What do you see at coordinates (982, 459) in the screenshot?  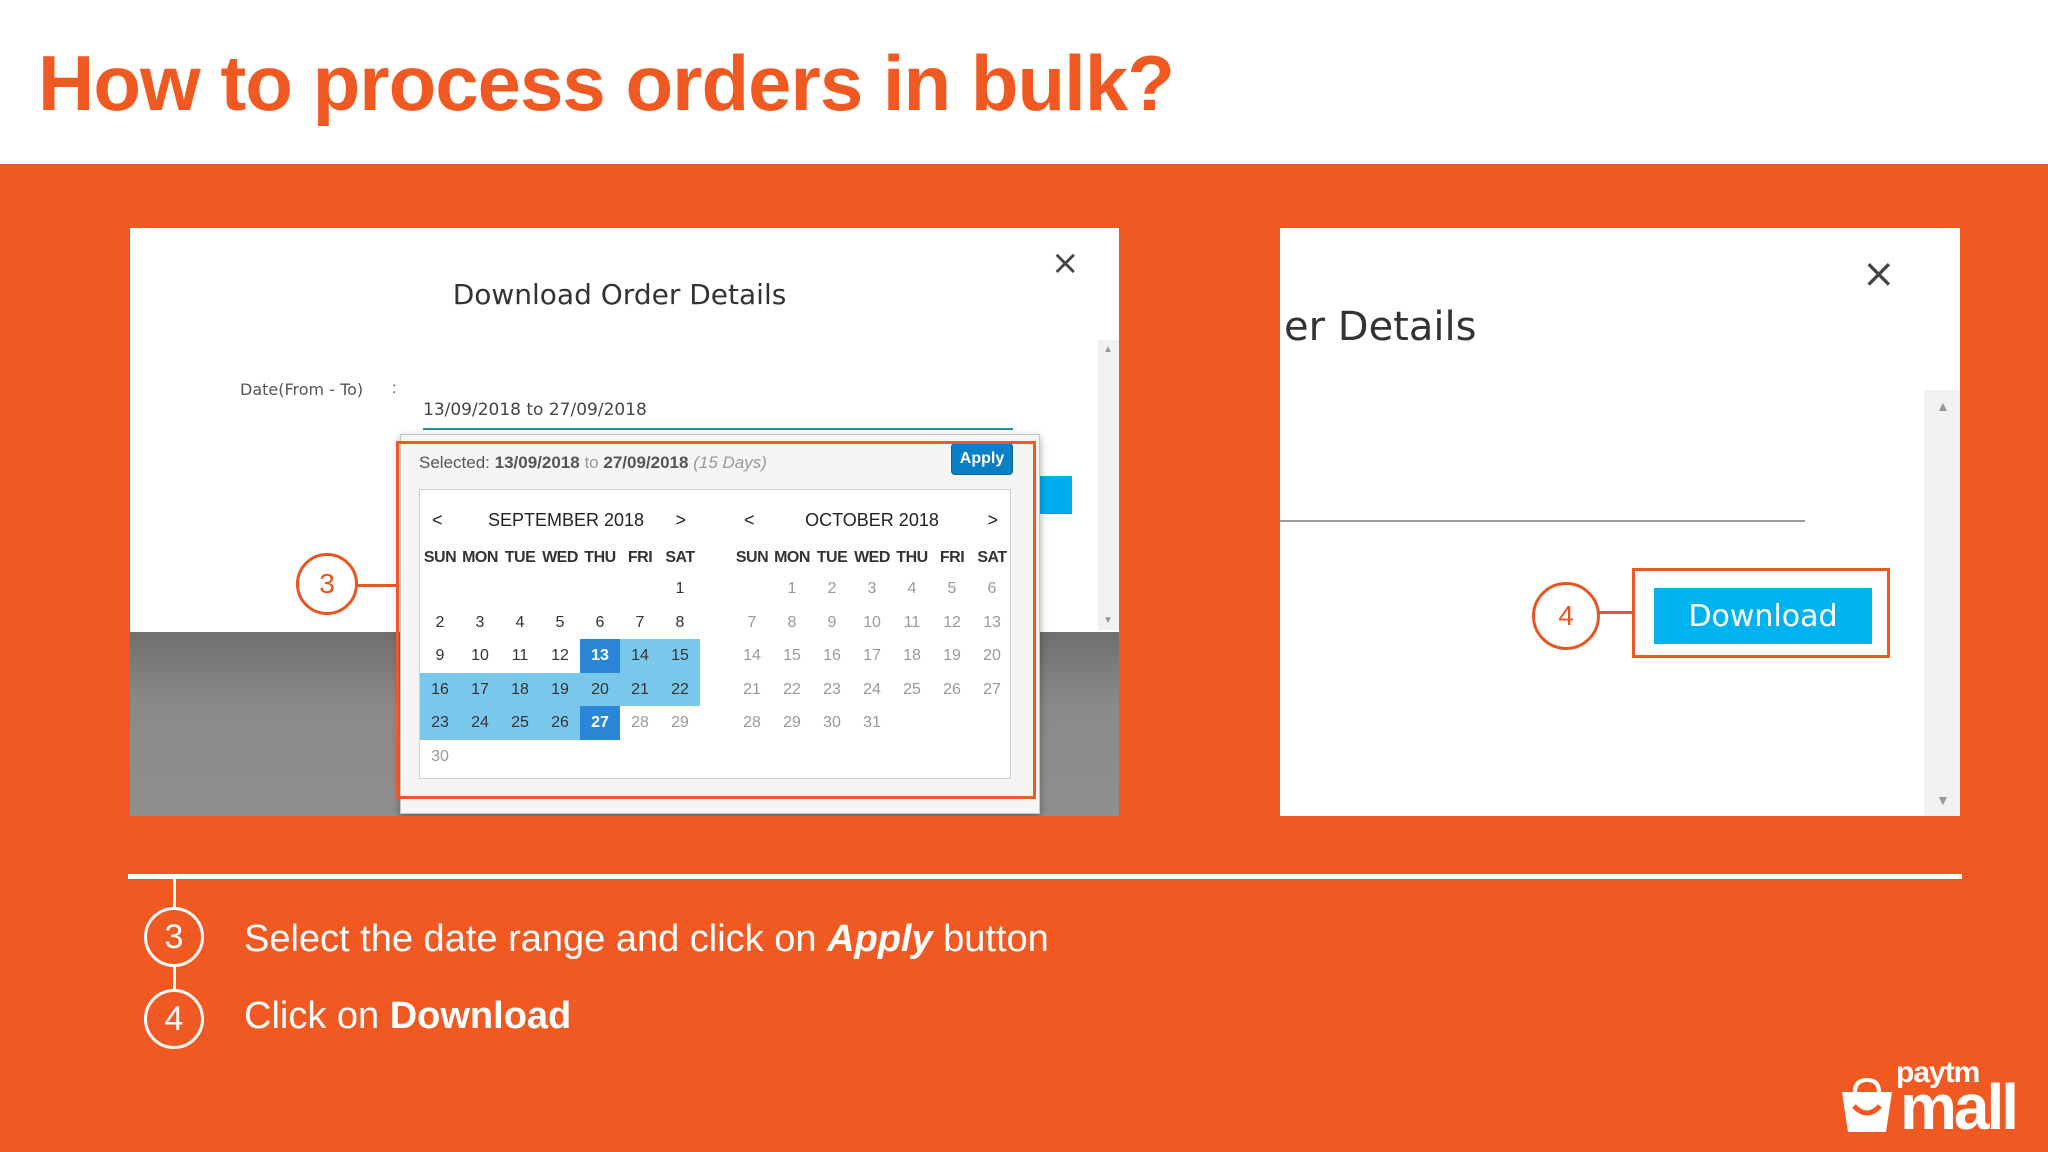 I see `apply-button: Apply` at bounding box center [982, 459].